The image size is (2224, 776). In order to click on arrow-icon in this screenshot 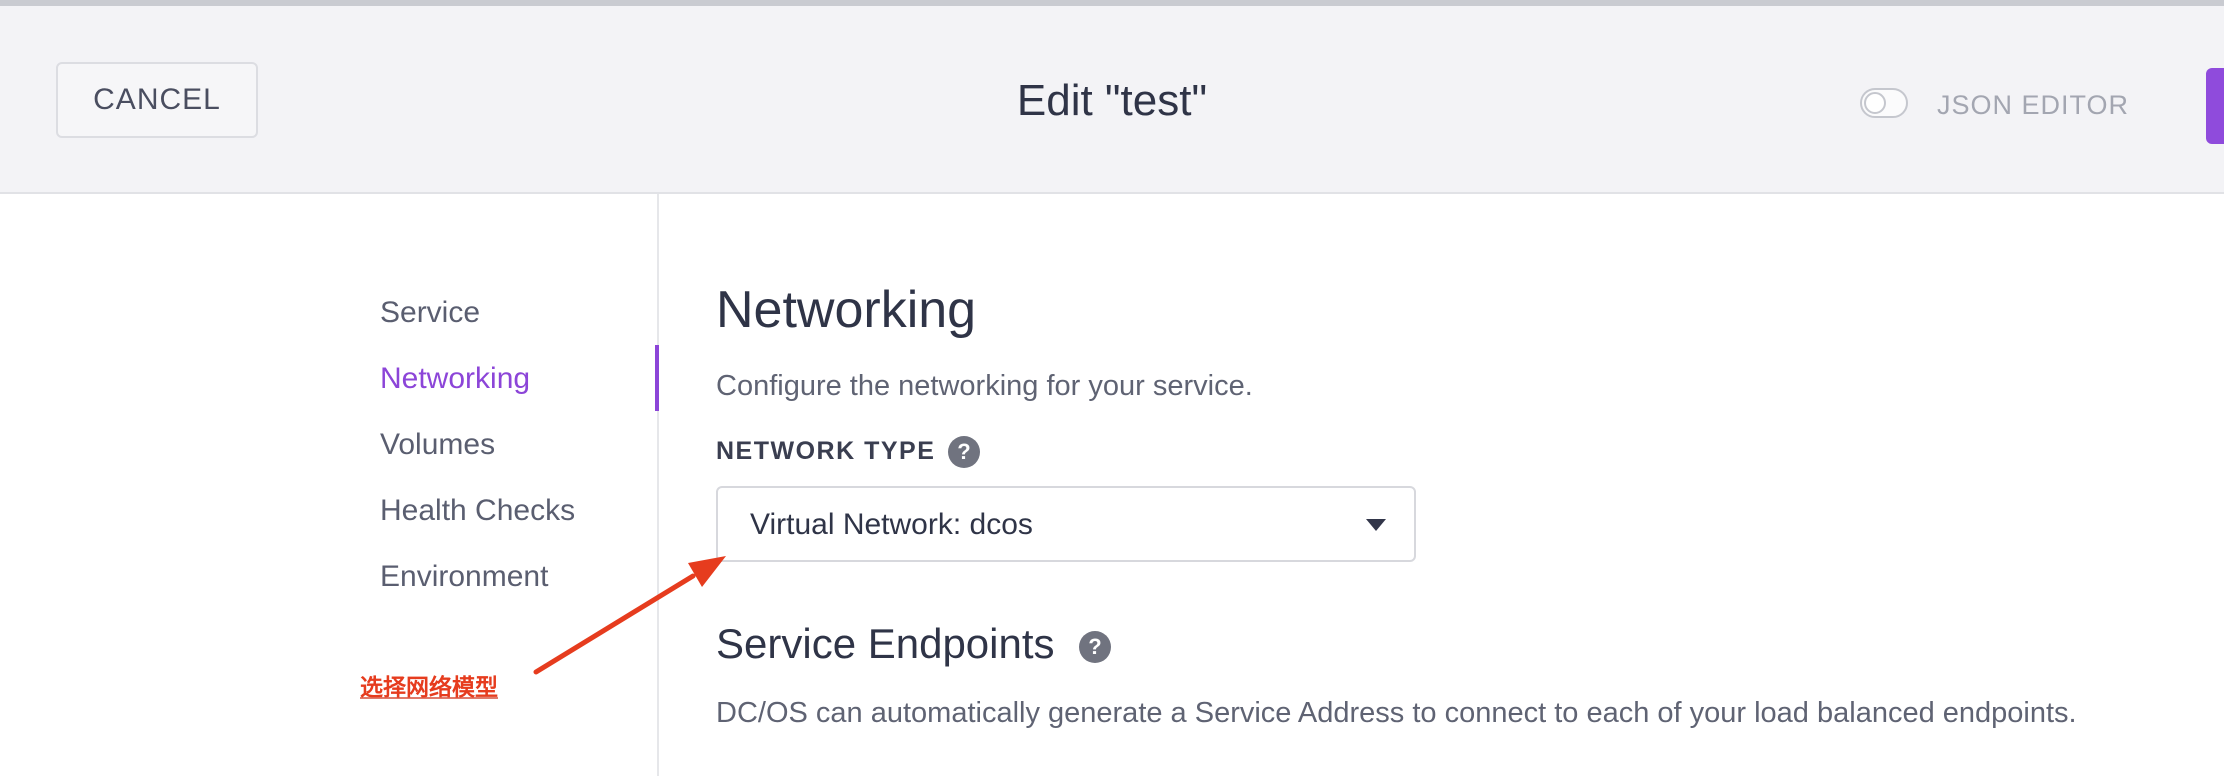, I will do `click(629, 615)`.